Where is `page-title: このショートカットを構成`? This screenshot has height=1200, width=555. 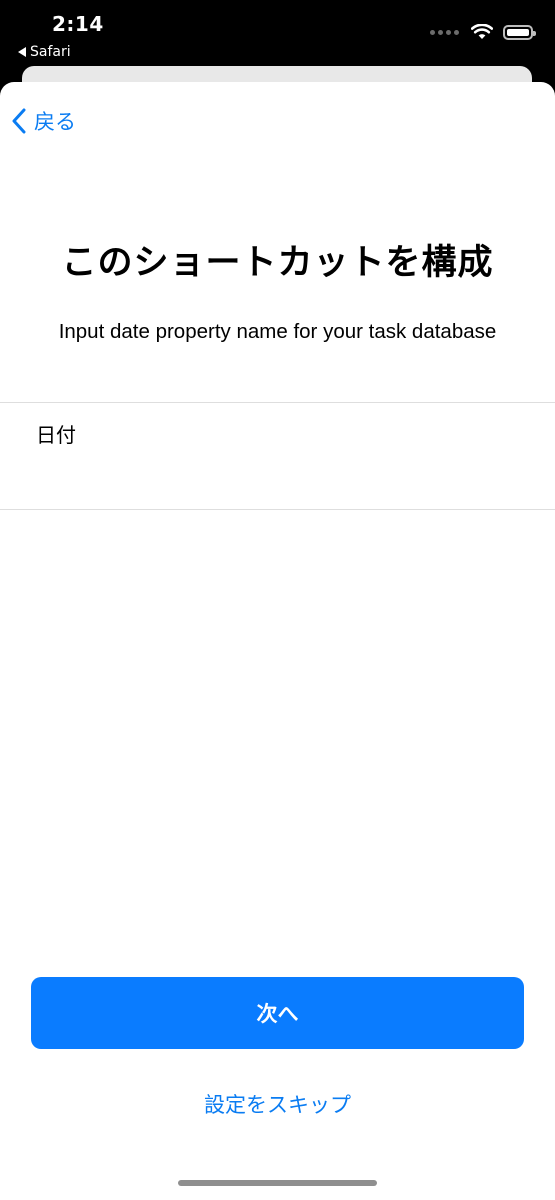 page-title: このショートカットを構成 is located at coordinates (277, 263).